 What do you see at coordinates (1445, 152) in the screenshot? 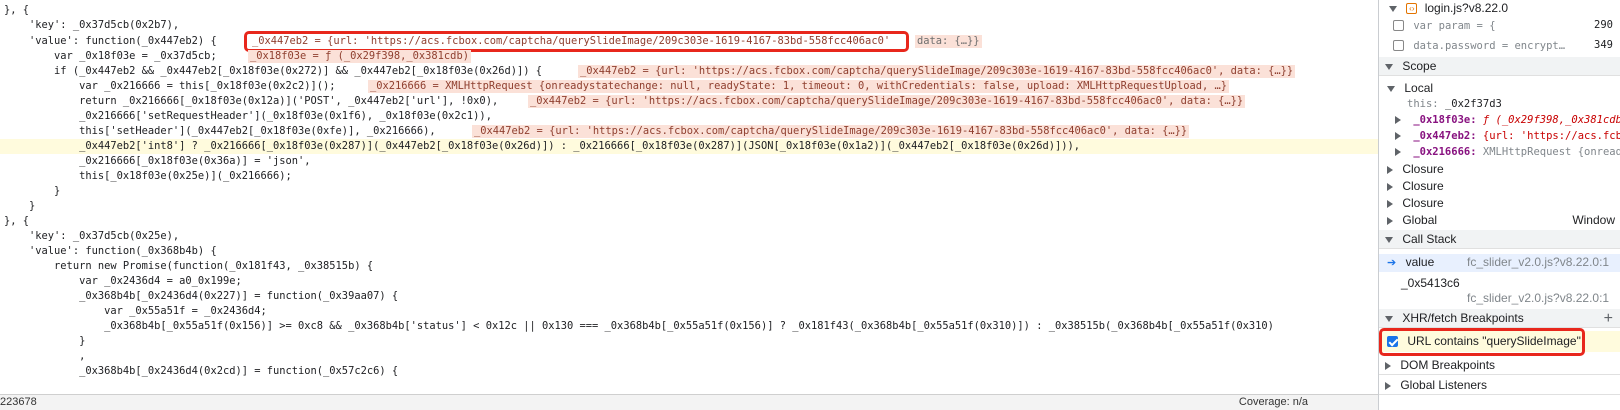
I see `scope-var-key: _0x216666:` at bounding box center [1445, 152].